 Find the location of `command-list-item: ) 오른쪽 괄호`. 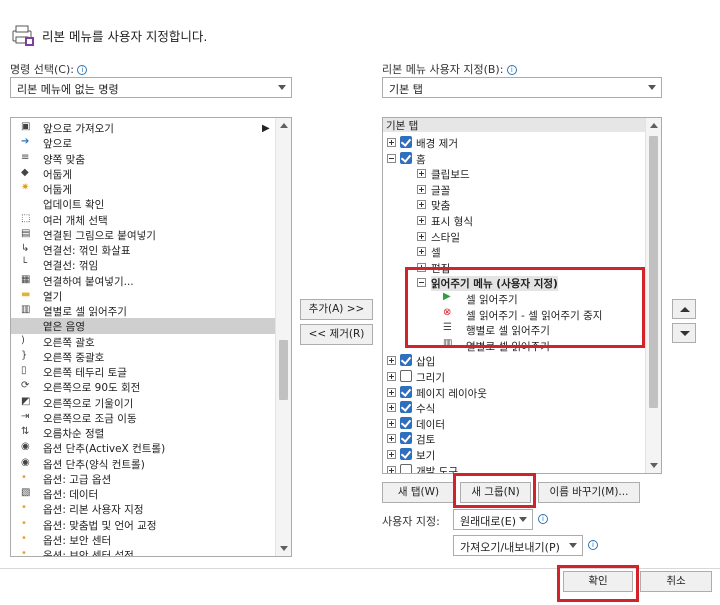

command-list-item: ) 오른쪽 괄호 is located at coordinates (143, 342).